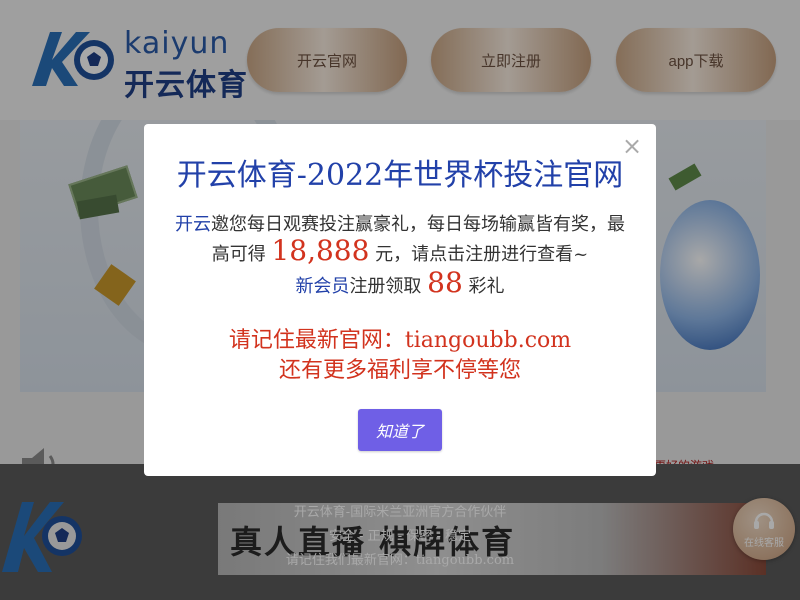  I want to click on modal-line-3: 新会员注册领取 88 彩礼, so click(400, 282).